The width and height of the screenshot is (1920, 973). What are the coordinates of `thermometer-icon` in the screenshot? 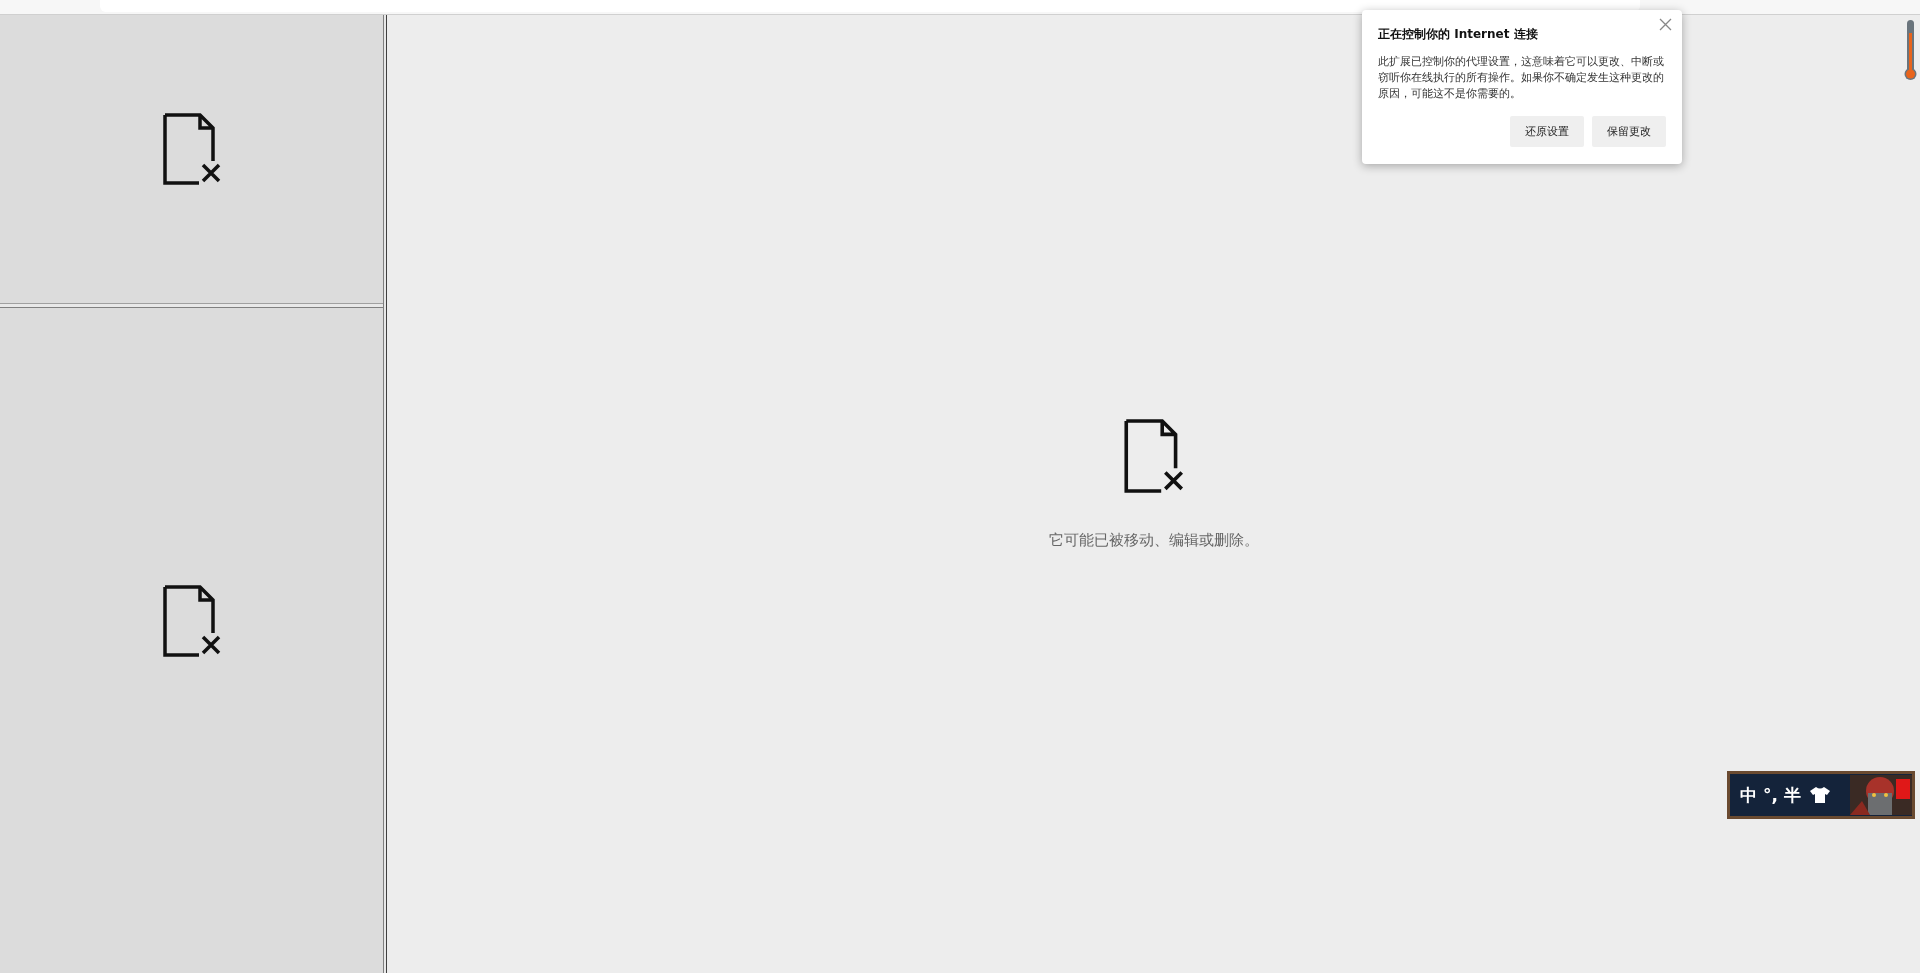 It's located at (1911, 51).